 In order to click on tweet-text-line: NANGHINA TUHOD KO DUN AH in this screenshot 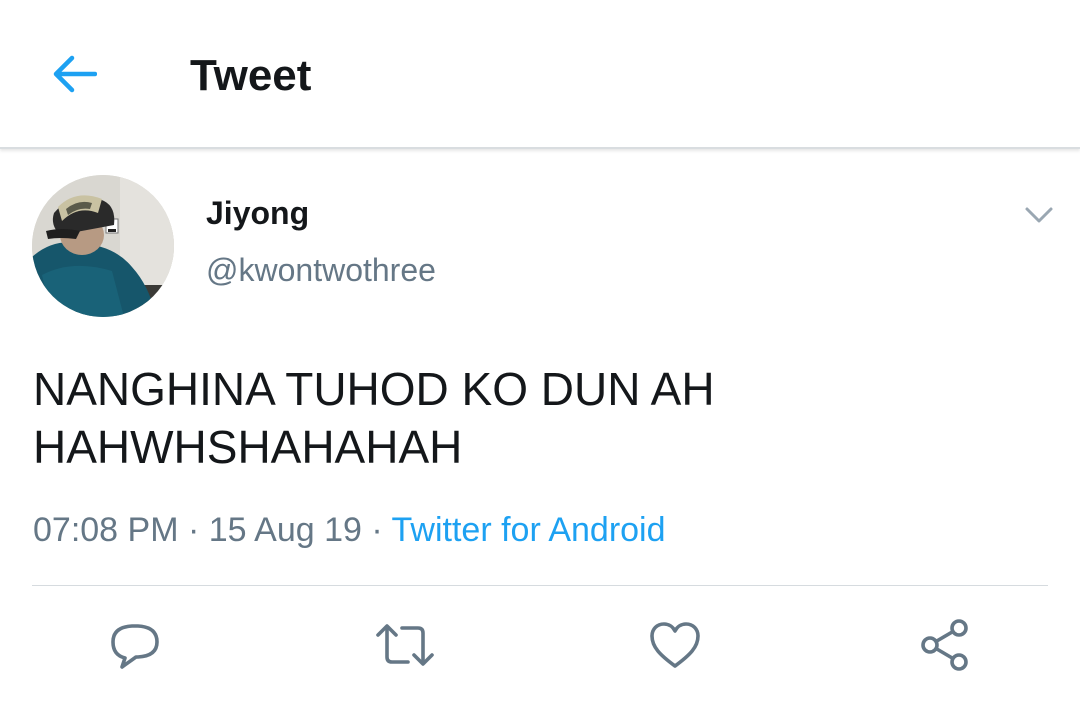, I will do `click(374, 389)`.